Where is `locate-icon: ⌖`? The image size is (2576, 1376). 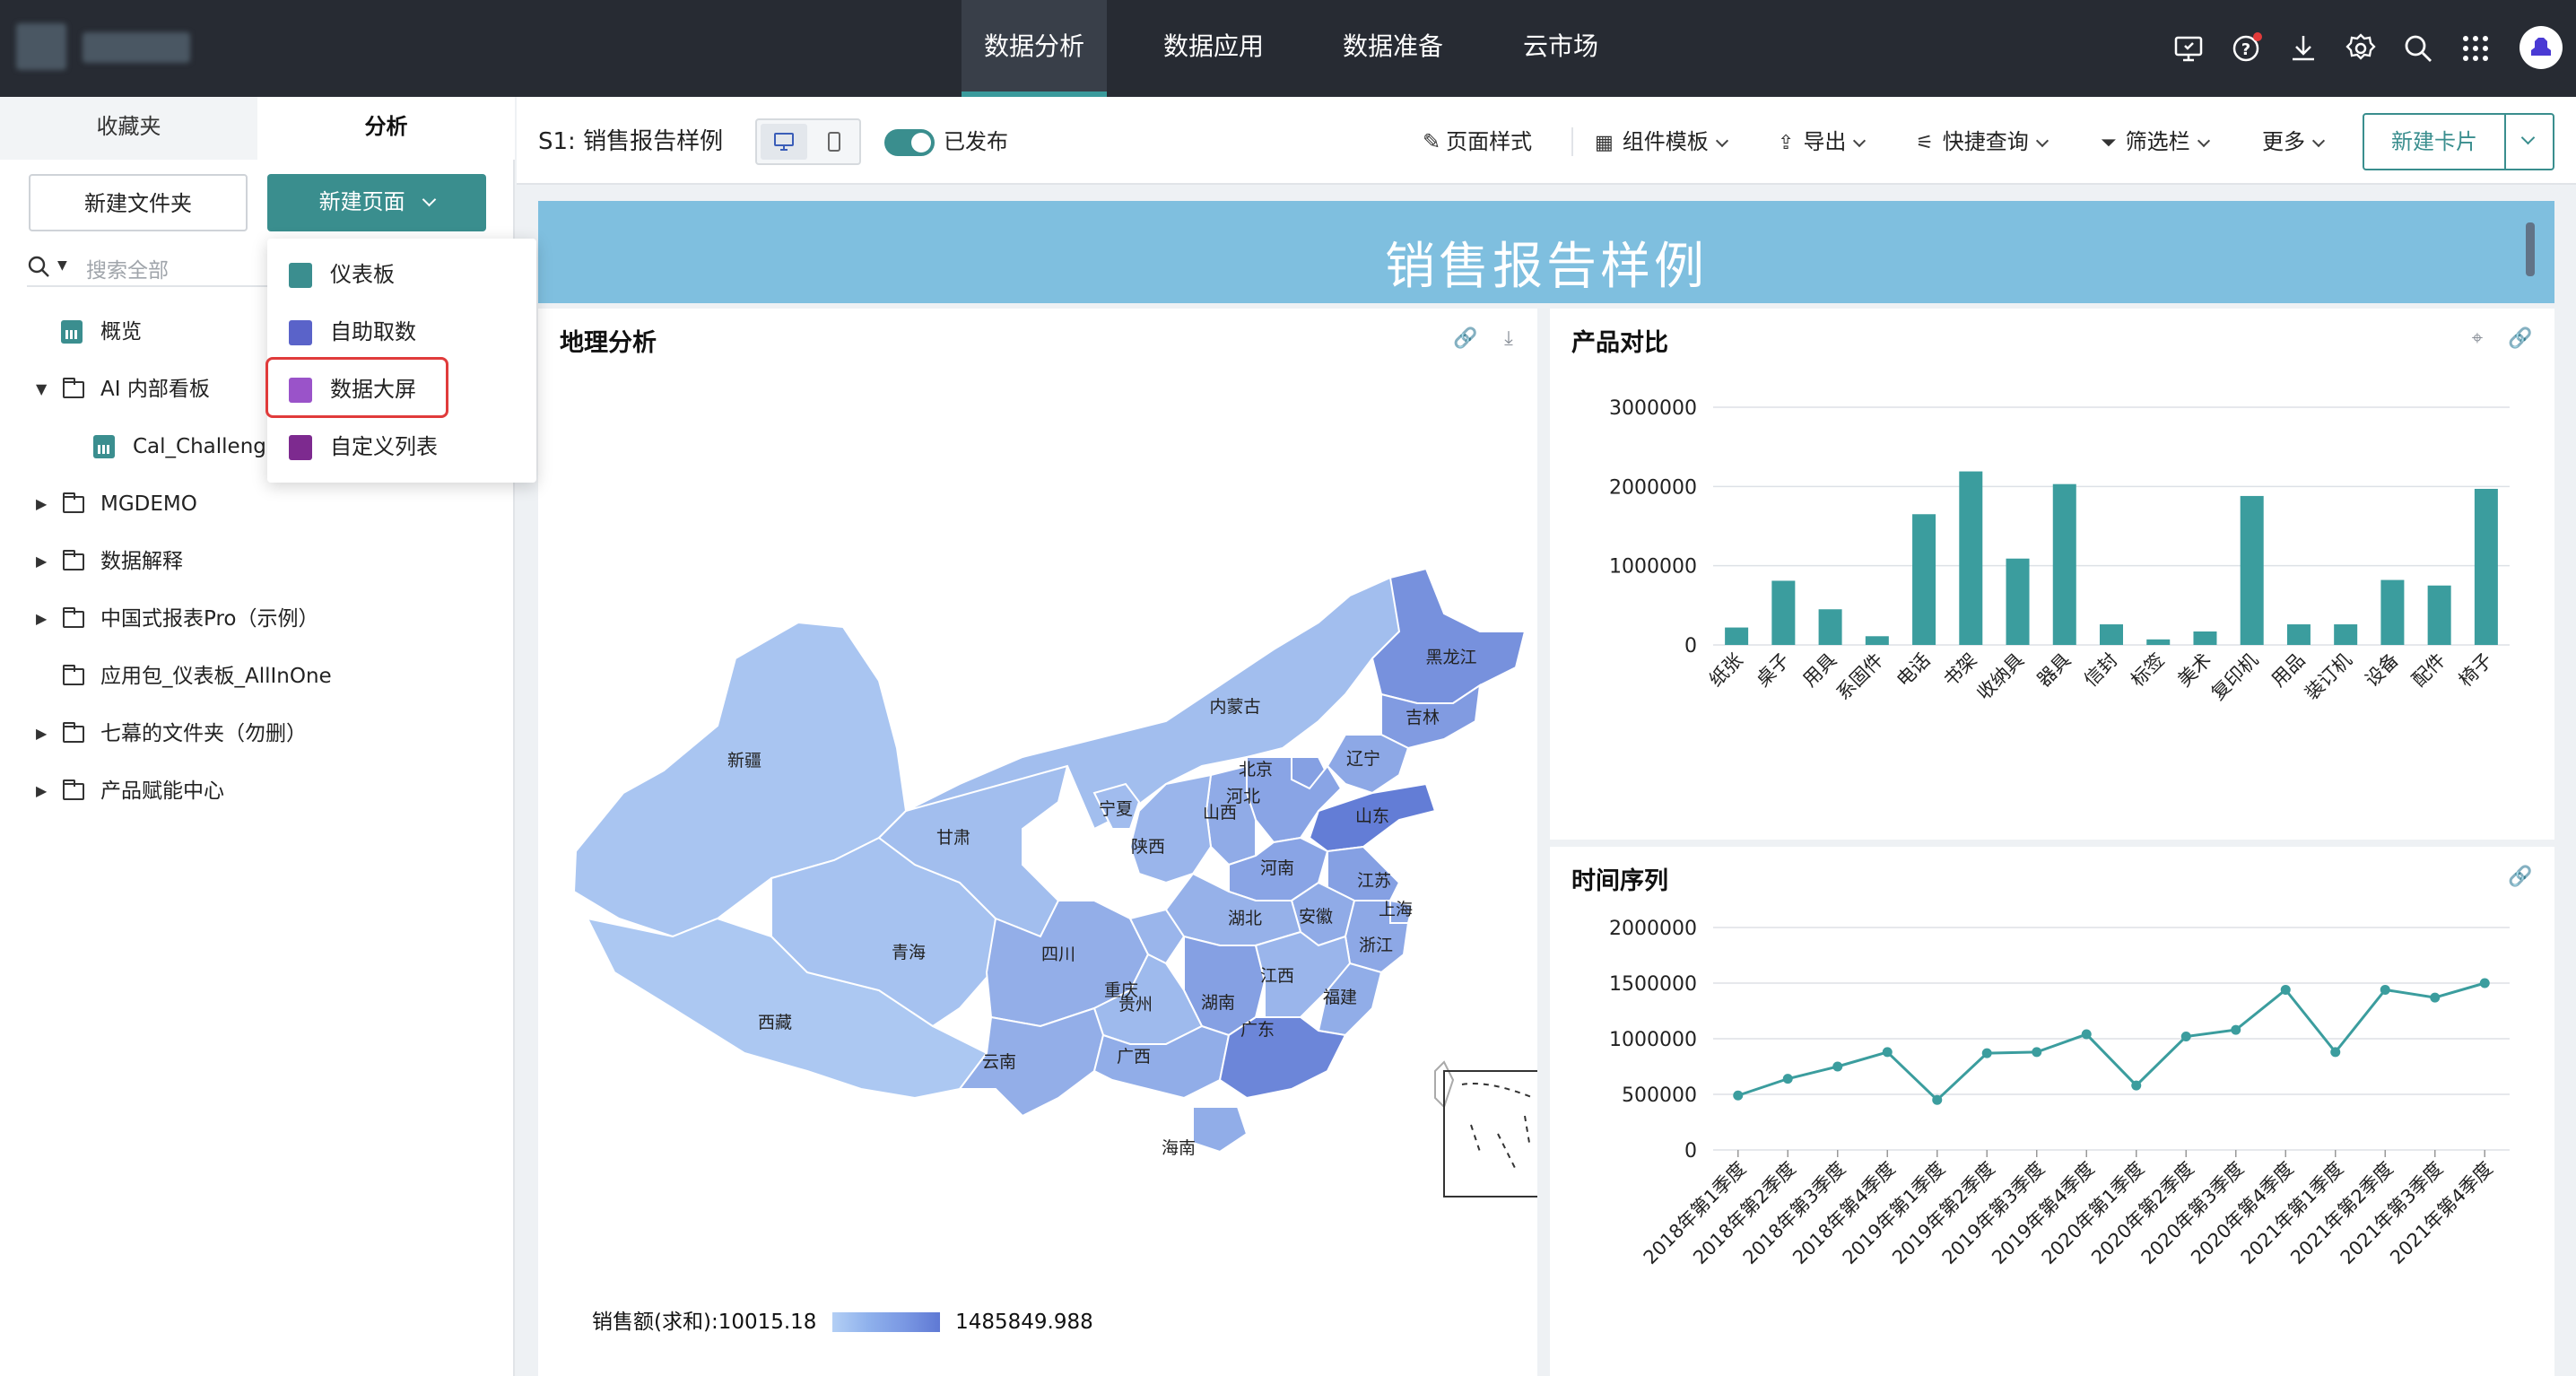
locate-icon: ⌖ is located at coordinates (2477, 339).